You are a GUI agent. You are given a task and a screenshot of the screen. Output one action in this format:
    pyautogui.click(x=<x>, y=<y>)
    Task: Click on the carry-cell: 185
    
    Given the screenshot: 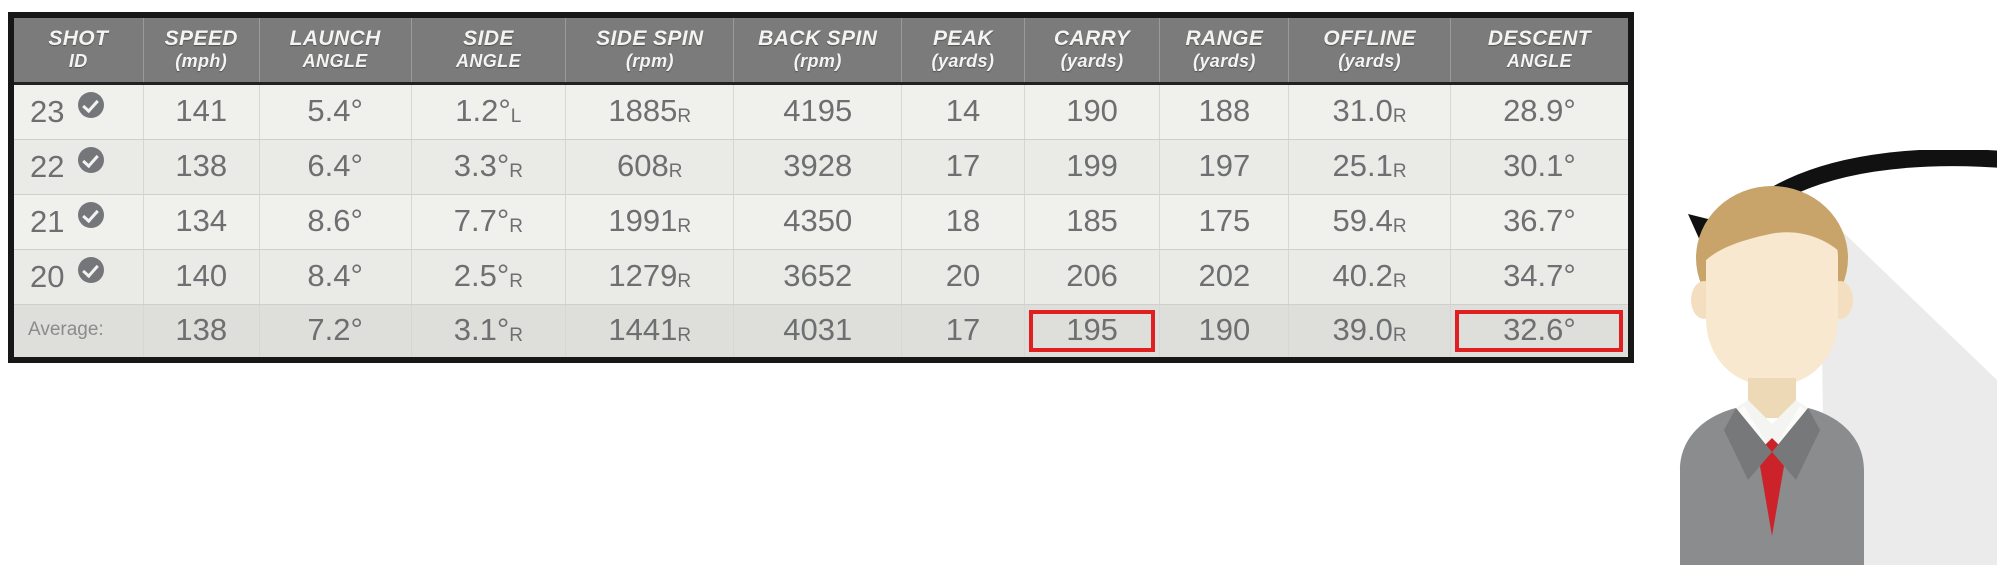 What is the action you would take?
    pyautogui.click(x=1092, y=222)
    